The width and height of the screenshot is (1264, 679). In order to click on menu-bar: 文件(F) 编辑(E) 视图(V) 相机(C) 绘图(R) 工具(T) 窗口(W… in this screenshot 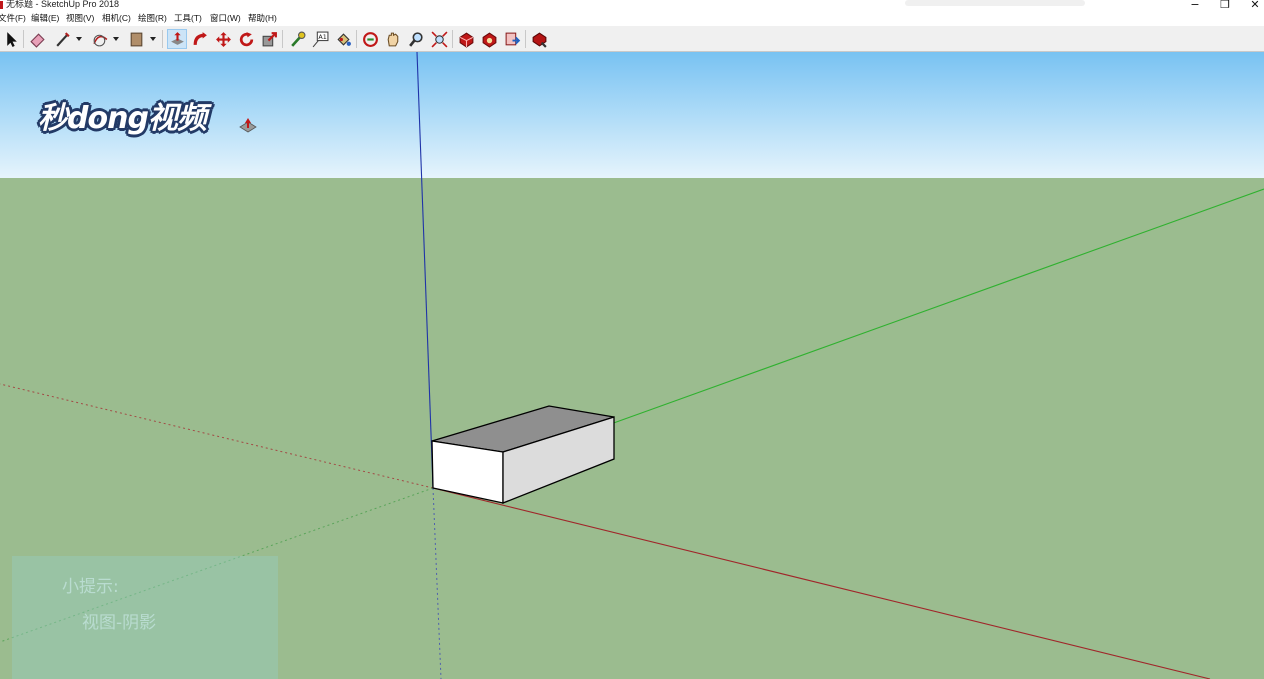, I will do `click(632, 18)`.